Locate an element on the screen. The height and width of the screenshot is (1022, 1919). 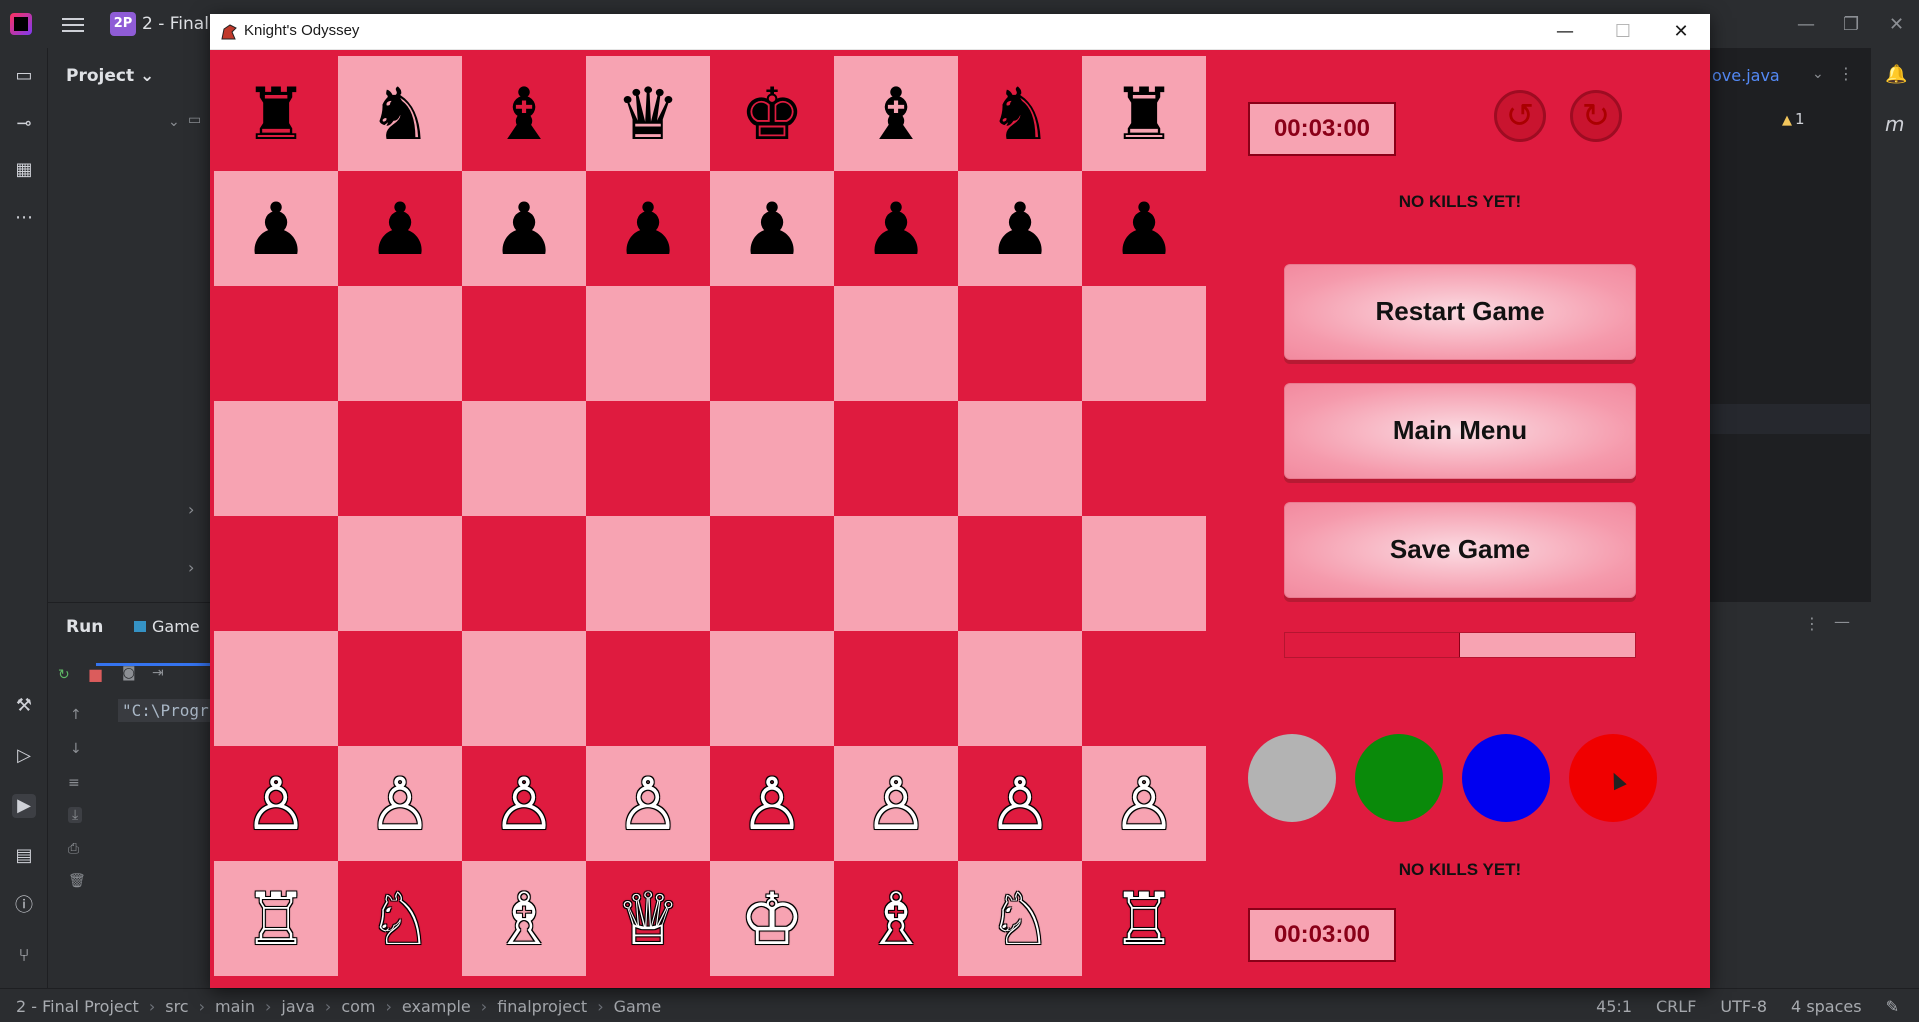
color-swatch-green is located at coordinates (1399, 778).